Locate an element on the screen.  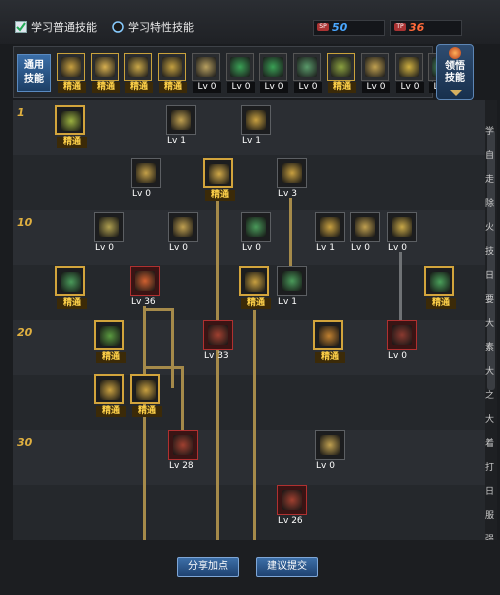
fighter-icon is located at coordinates (307, 67).